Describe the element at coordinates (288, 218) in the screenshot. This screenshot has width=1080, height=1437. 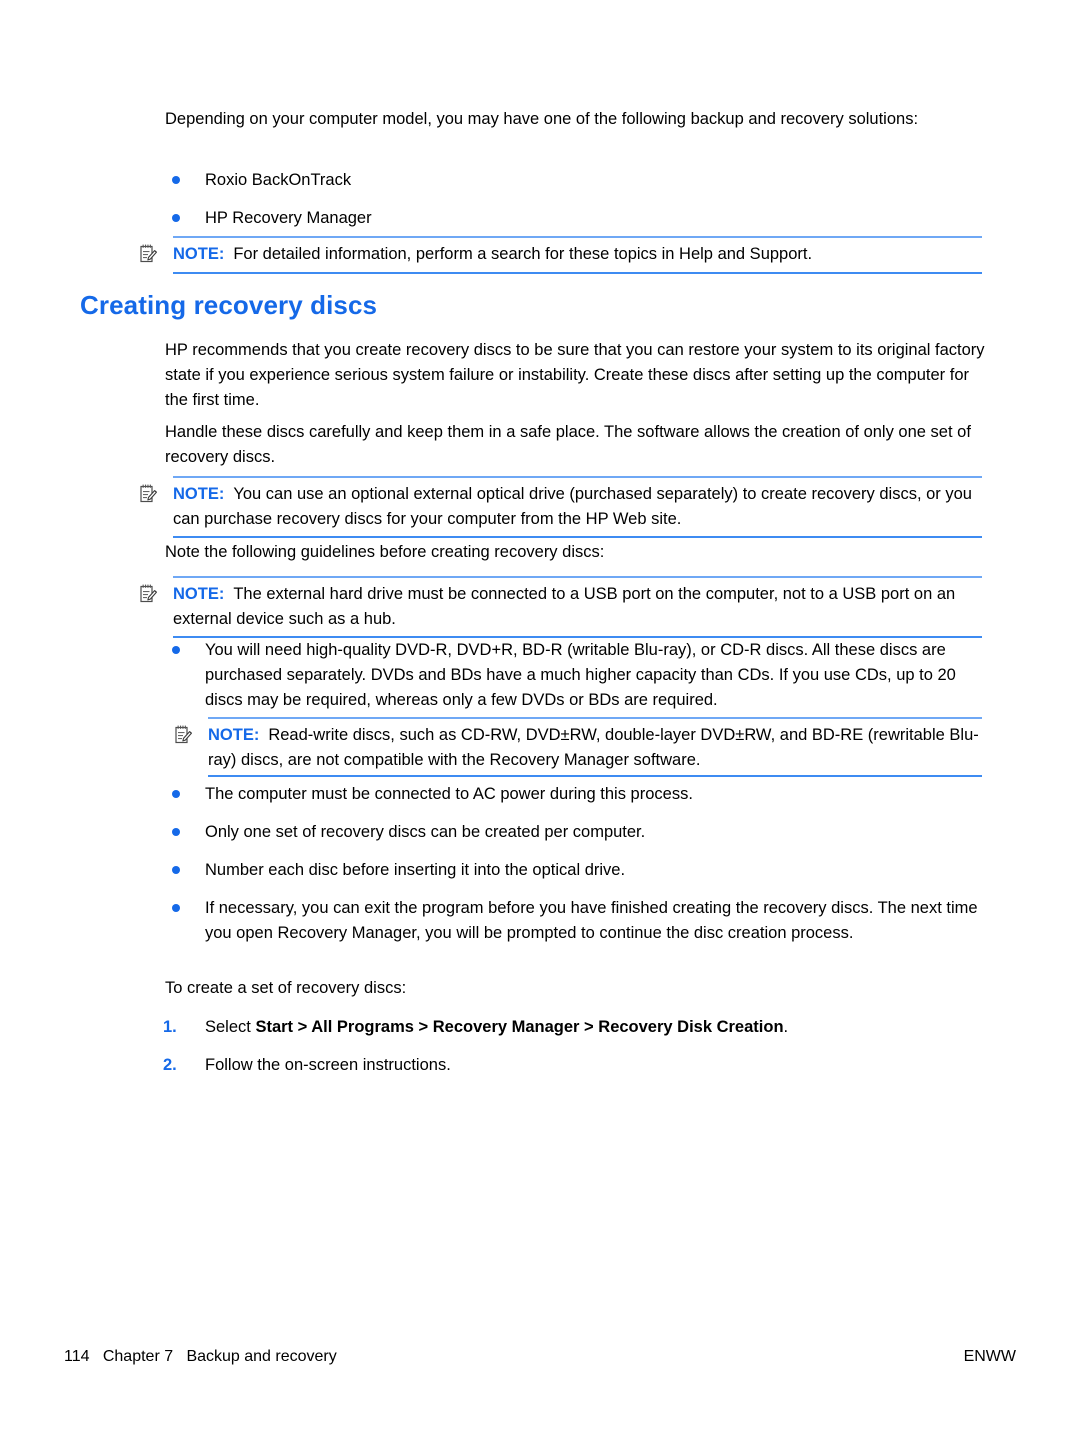
I see `list-item-label: HP Recovery Manager` at that location.